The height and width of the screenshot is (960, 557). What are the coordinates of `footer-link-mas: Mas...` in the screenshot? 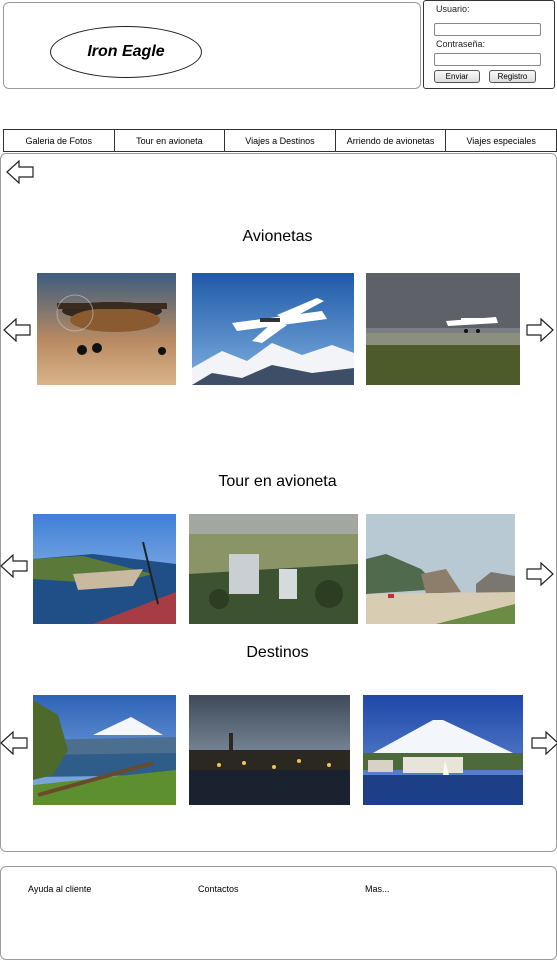 It's located at (377, 889).